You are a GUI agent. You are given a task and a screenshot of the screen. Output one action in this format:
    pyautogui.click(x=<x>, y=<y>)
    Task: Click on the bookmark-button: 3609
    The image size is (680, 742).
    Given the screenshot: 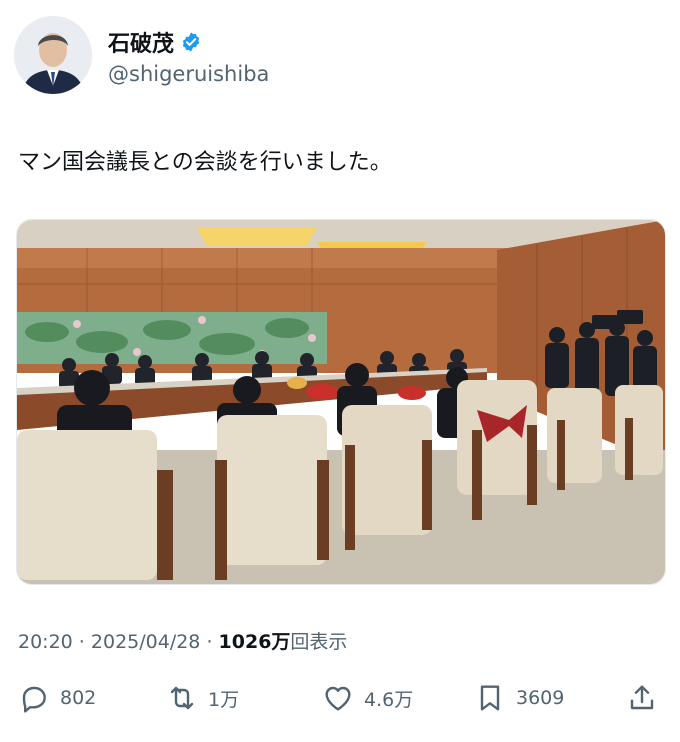 What is the action you would take?
    pyautogui.click(x=519, y=698)
    